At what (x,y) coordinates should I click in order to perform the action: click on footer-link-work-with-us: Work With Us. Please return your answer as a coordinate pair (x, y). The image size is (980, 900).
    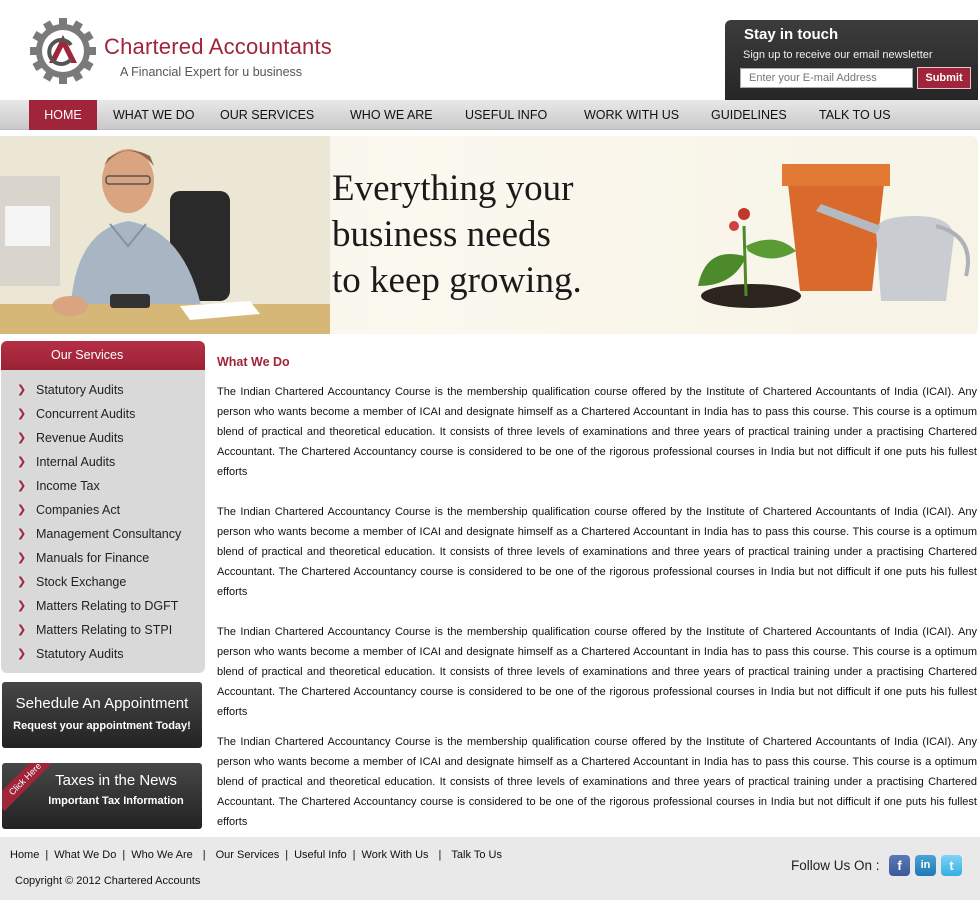
    Looking at the image, I should click on (395, 855).